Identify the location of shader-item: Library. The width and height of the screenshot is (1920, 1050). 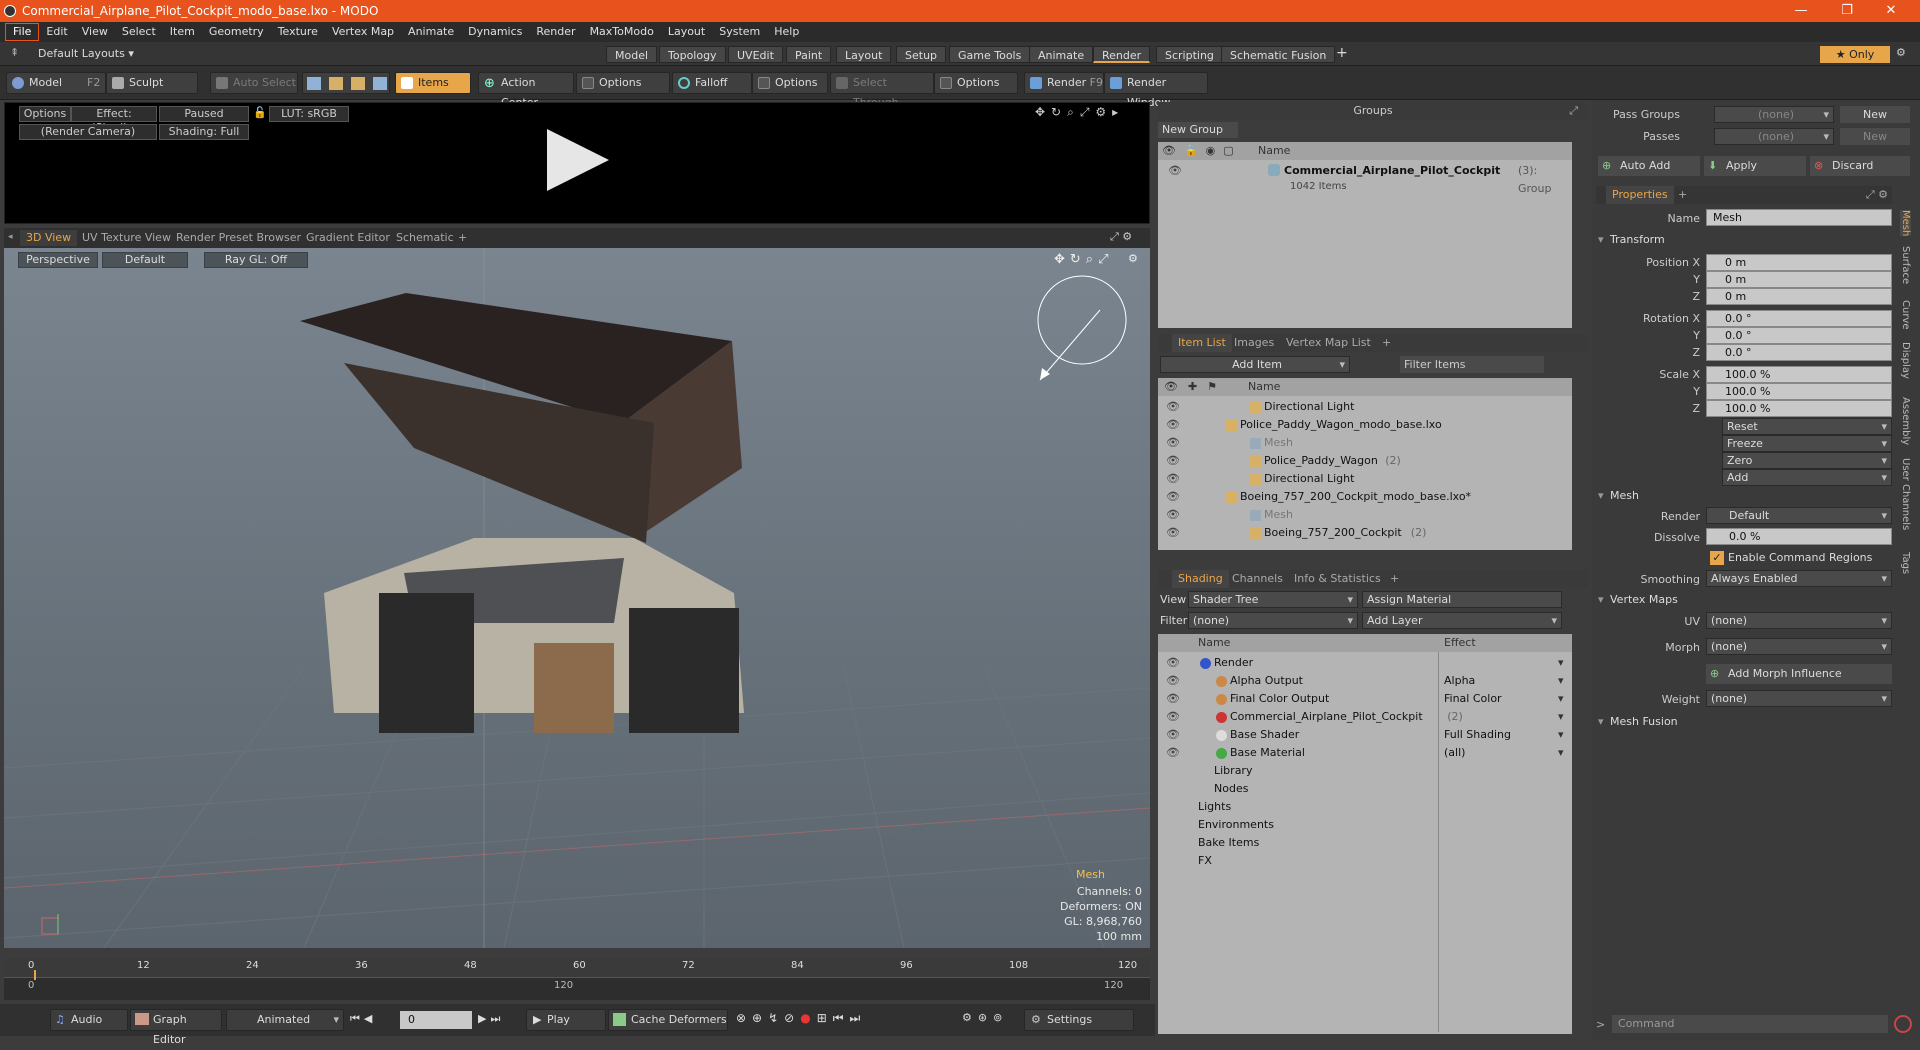
(1365, 771).